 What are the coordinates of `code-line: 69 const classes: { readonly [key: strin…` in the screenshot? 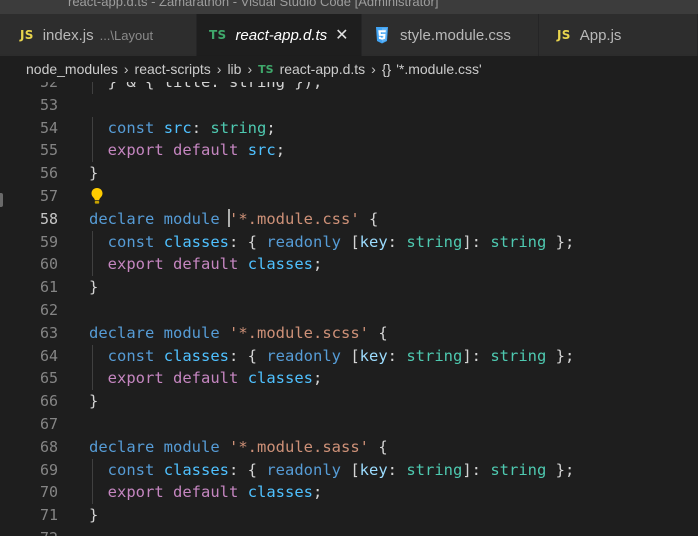 It's located at (349, 470).